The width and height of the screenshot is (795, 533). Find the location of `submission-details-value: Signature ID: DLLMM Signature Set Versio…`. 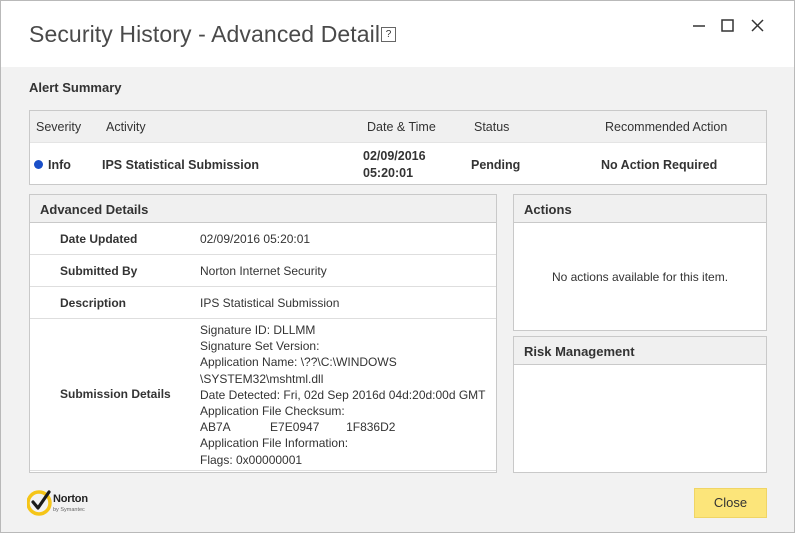

submission-details-value: Signature ID: DLLMM Signature Set Versio… is located at coordinates (343, 395).